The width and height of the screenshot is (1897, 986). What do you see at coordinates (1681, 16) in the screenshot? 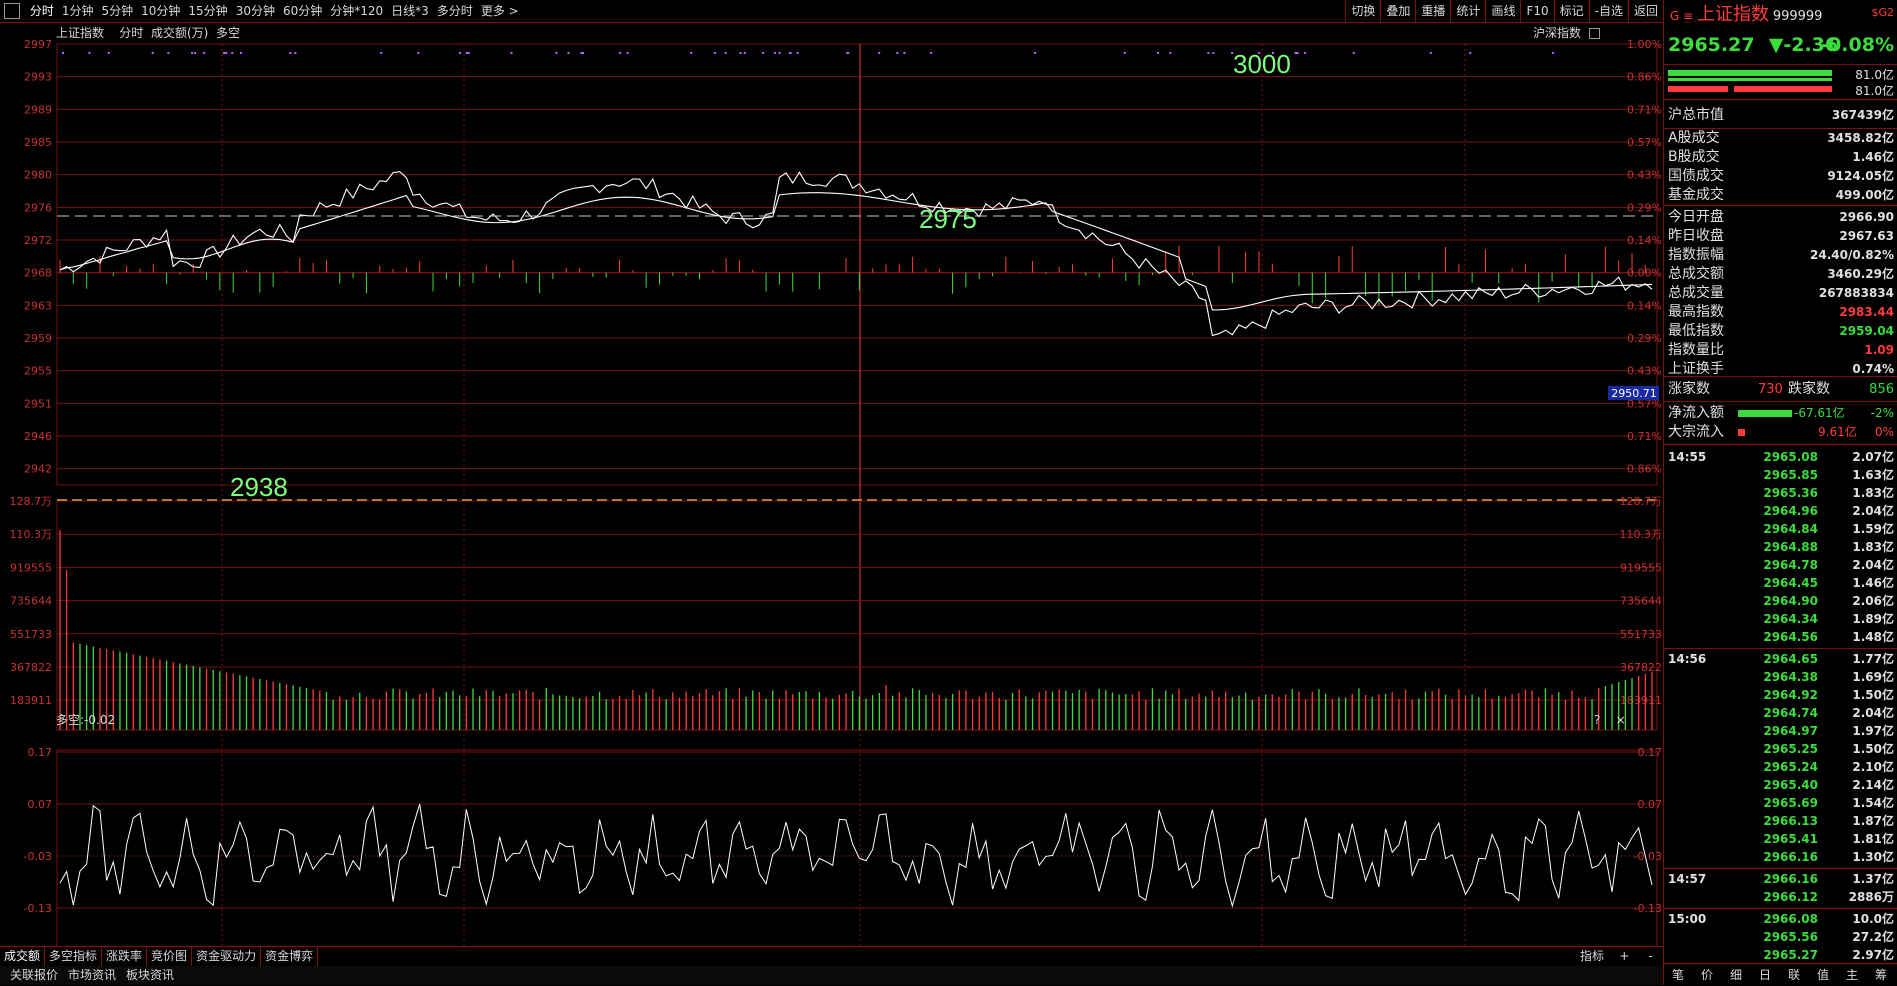
I see `quote-prefix: G ≡` at bounding box center [1681, 16].